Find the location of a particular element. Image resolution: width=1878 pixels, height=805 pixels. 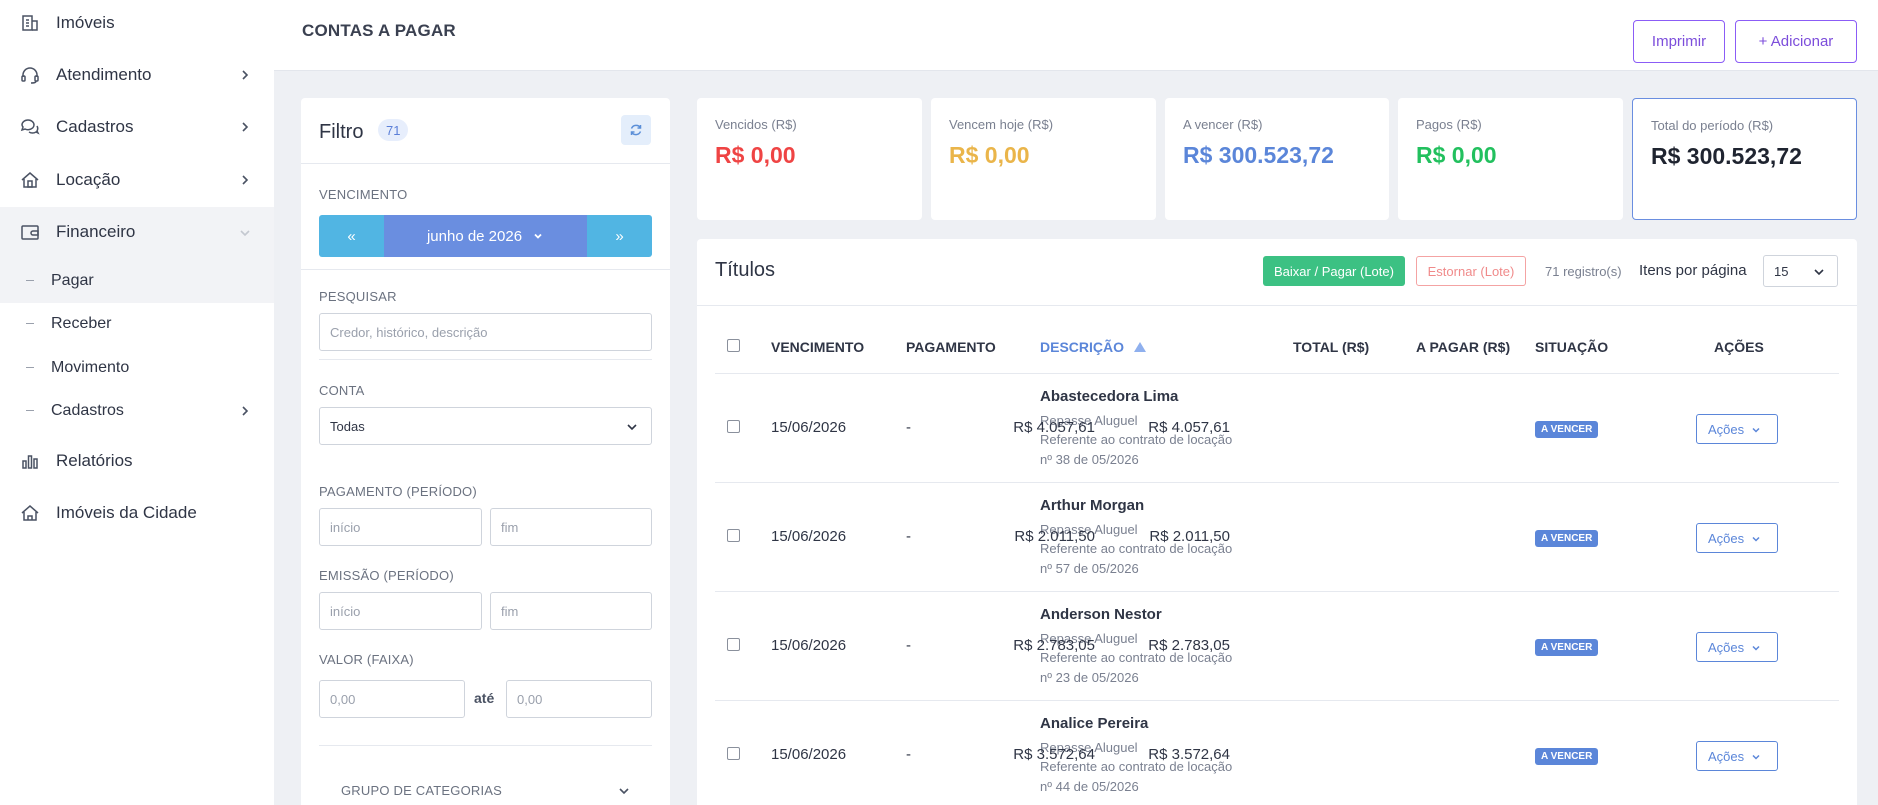

next-month-button: » is located at coordinates (619, 236).